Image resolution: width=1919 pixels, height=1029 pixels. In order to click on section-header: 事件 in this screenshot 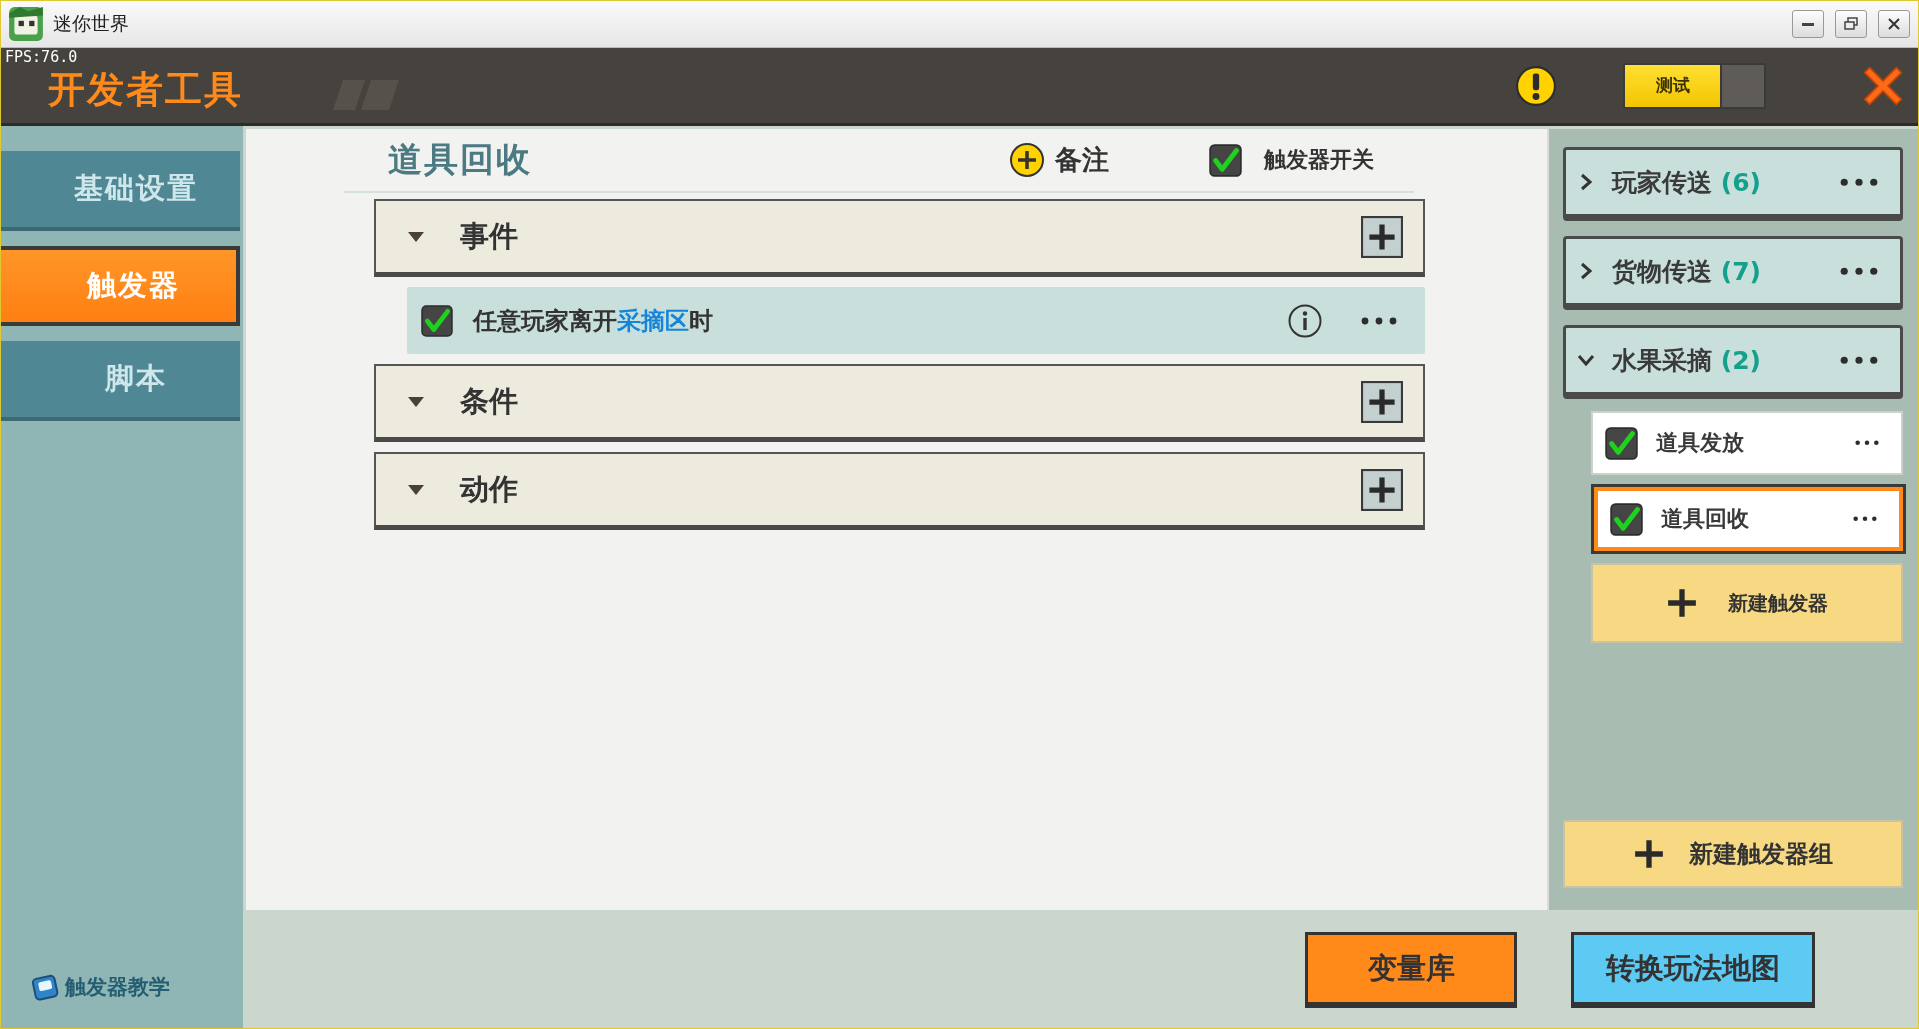, I will do `click(899, 238)`.